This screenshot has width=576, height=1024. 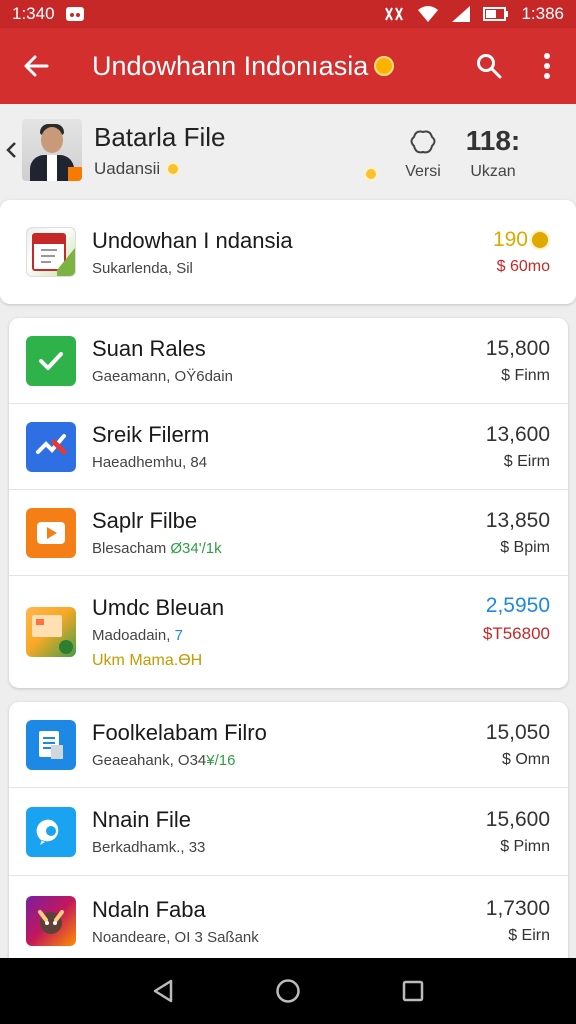 What do you see at coordinates (517, 520) in the screenshot?
I see `item-amount: 13,850` at bounding box center [517, 520].